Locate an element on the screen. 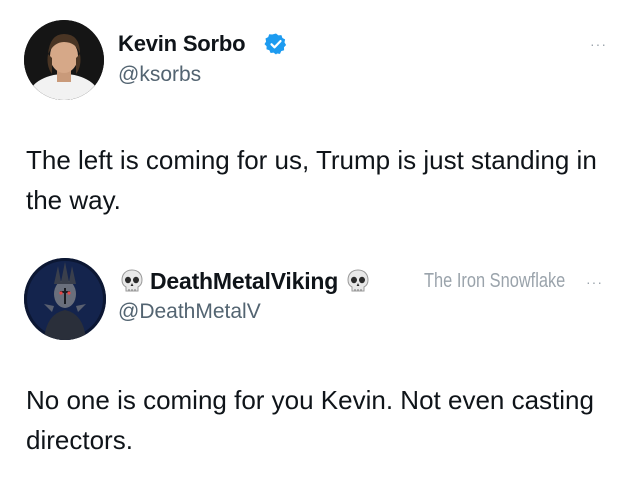 This screenshot has height=482, width=640. author-name-row: DeathMetalViking is located at coordinates (245, 281).